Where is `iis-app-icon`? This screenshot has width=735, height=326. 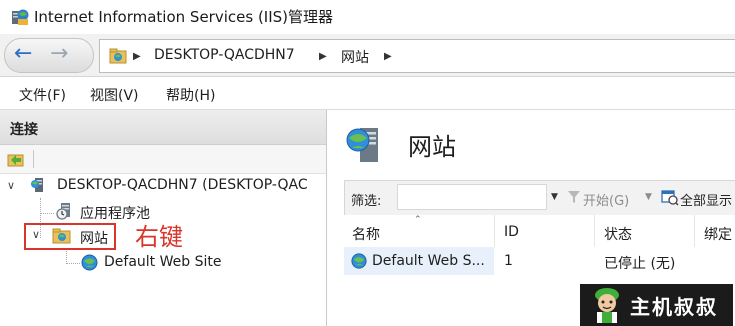 iis-app-icon is located at coordinates (20, 17).